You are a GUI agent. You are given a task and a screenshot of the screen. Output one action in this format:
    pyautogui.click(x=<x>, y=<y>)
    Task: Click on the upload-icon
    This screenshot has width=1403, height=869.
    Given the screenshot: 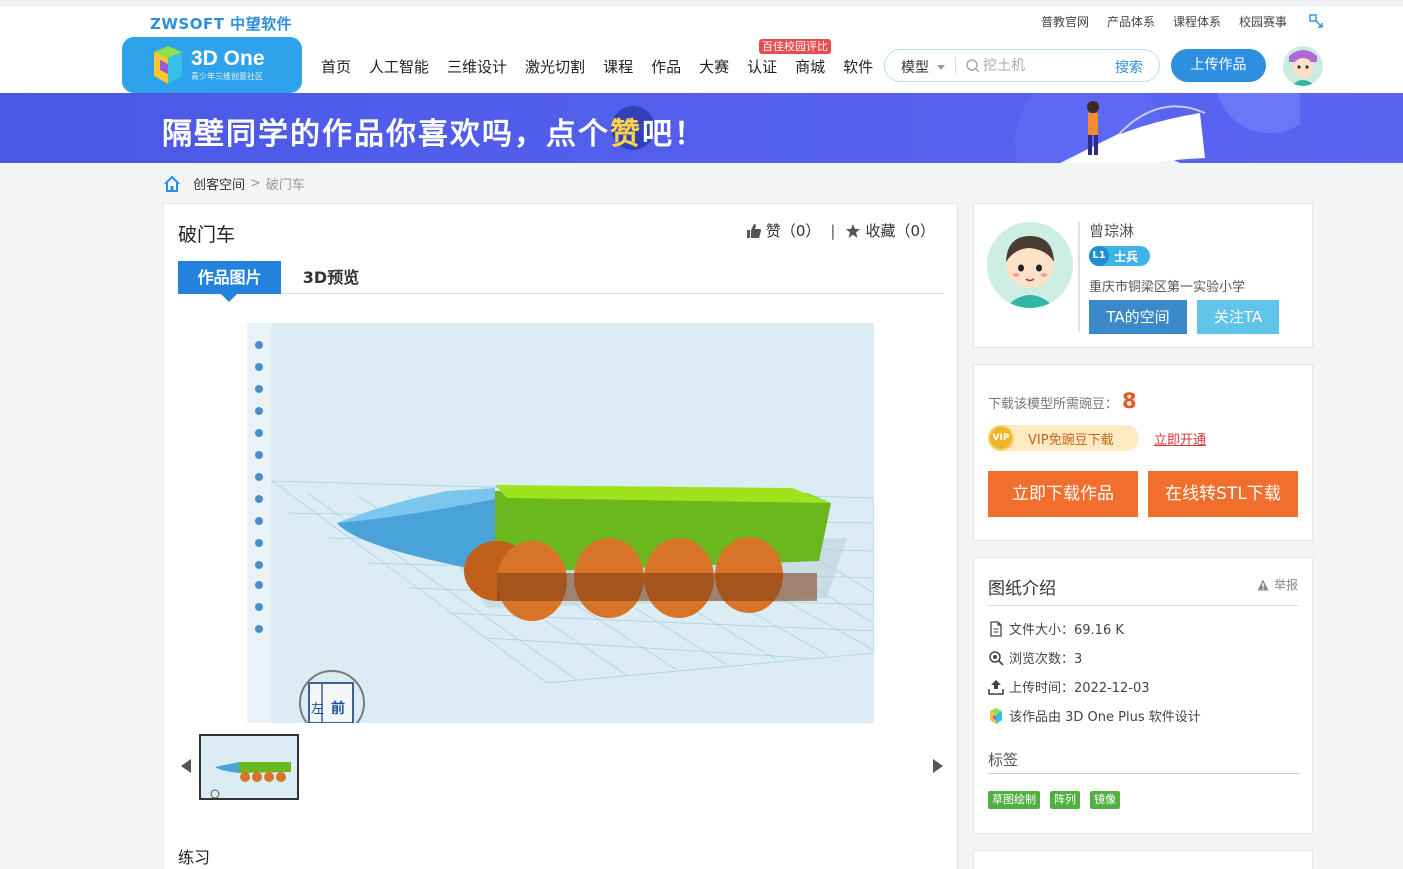 What is the action you would take?
    pyautogui.click(x=996, y=687)
    